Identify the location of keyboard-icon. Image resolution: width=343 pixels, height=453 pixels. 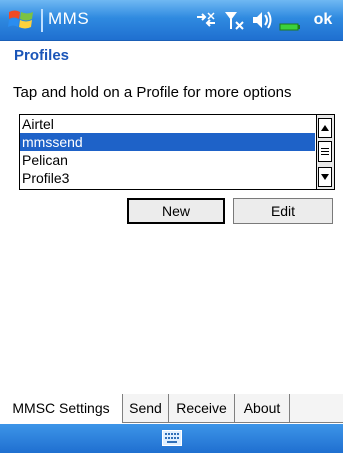
(172, 438).